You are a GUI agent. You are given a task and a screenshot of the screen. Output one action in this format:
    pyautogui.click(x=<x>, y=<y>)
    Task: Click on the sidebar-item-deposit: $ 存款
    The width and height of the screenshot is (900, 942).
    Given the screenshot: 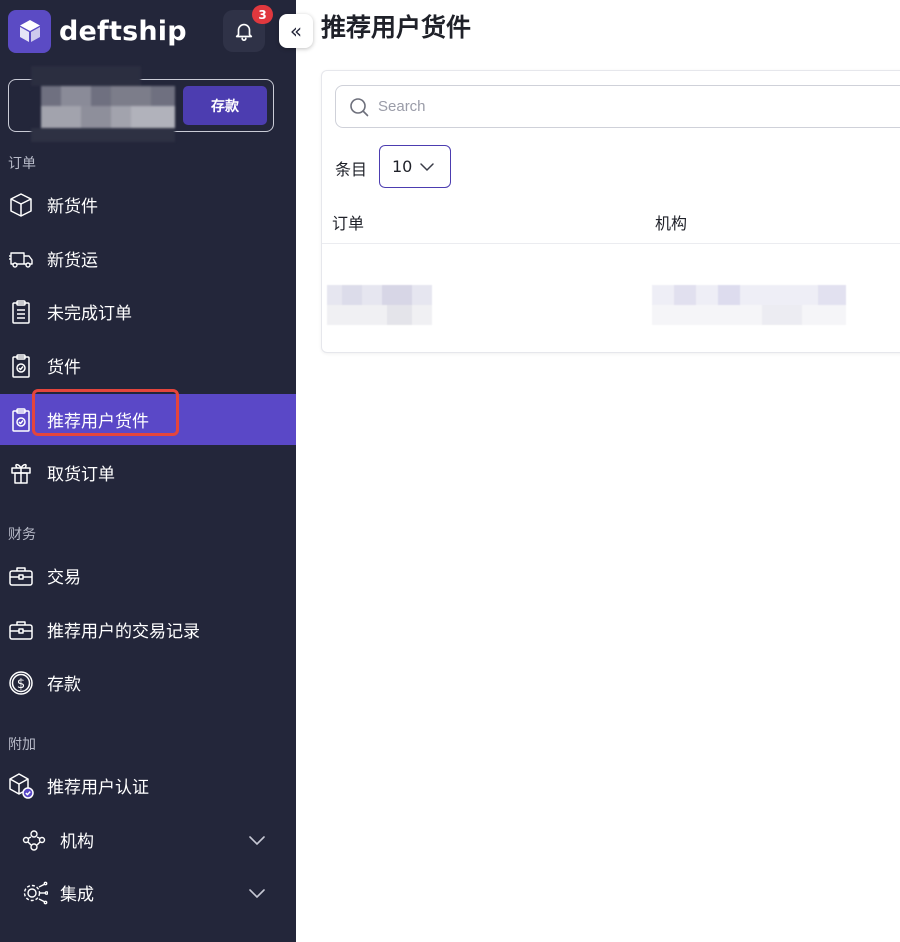 What is the action you would take?
    pyautogui.click(x=148, y=682)
    